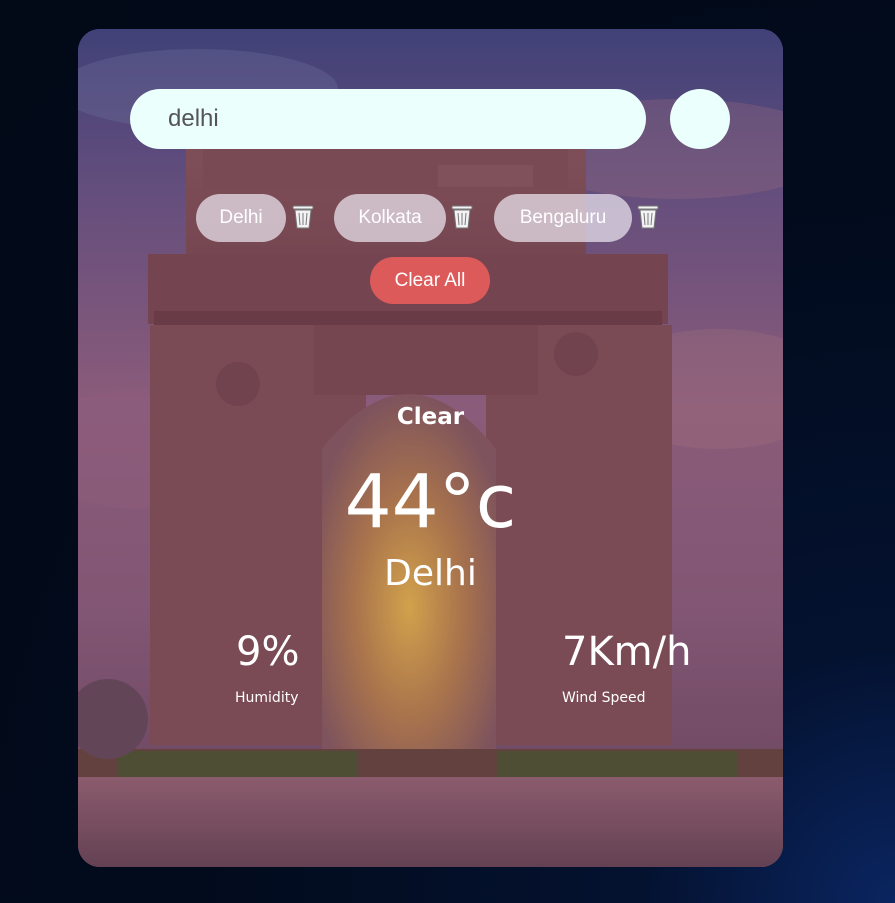 This screenshot has height=903, width=895. What do you see at coordinates (268, 652) in the screenshot?
I see `humidity-value: 9%` at bounding box center [268, 652].